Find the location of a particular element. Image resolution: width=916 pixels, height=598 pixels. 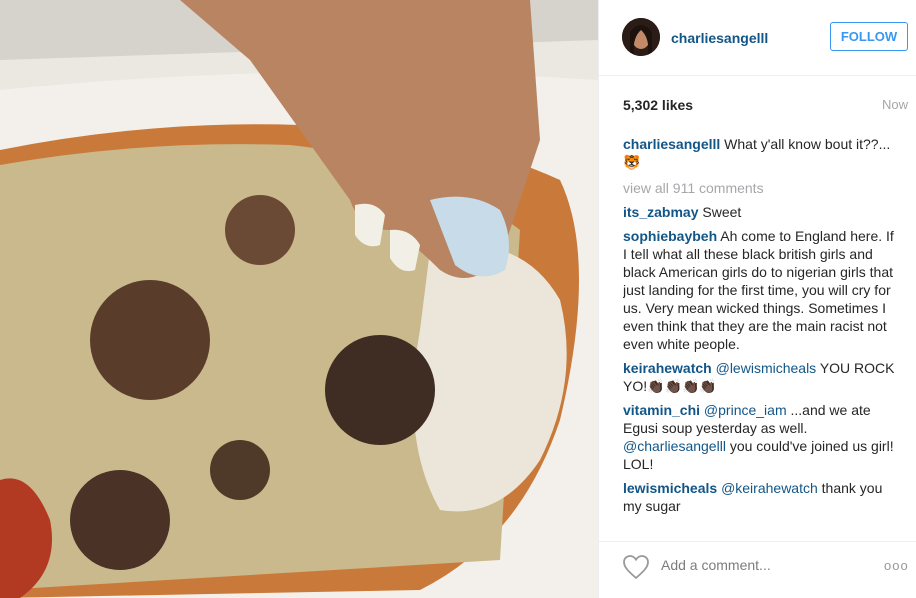

comment-mention: @charliesangelll is located at coordinates (674, 446).